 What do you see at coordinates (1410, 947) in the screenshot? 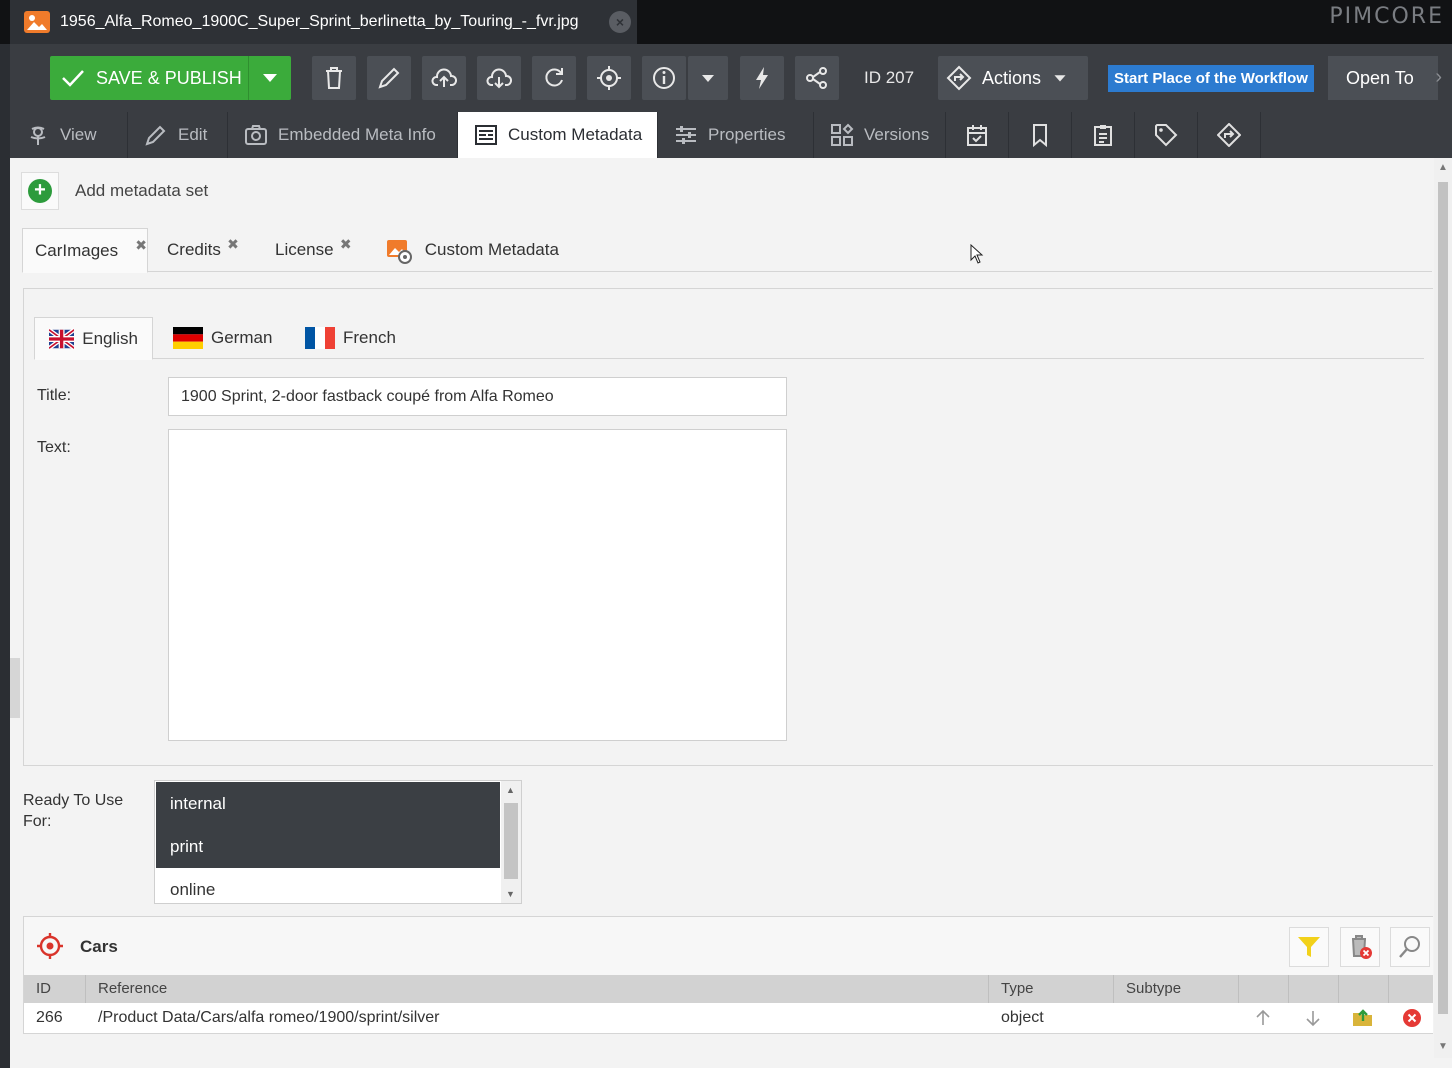
I see `search-button` at bounding box center [1410, 947].